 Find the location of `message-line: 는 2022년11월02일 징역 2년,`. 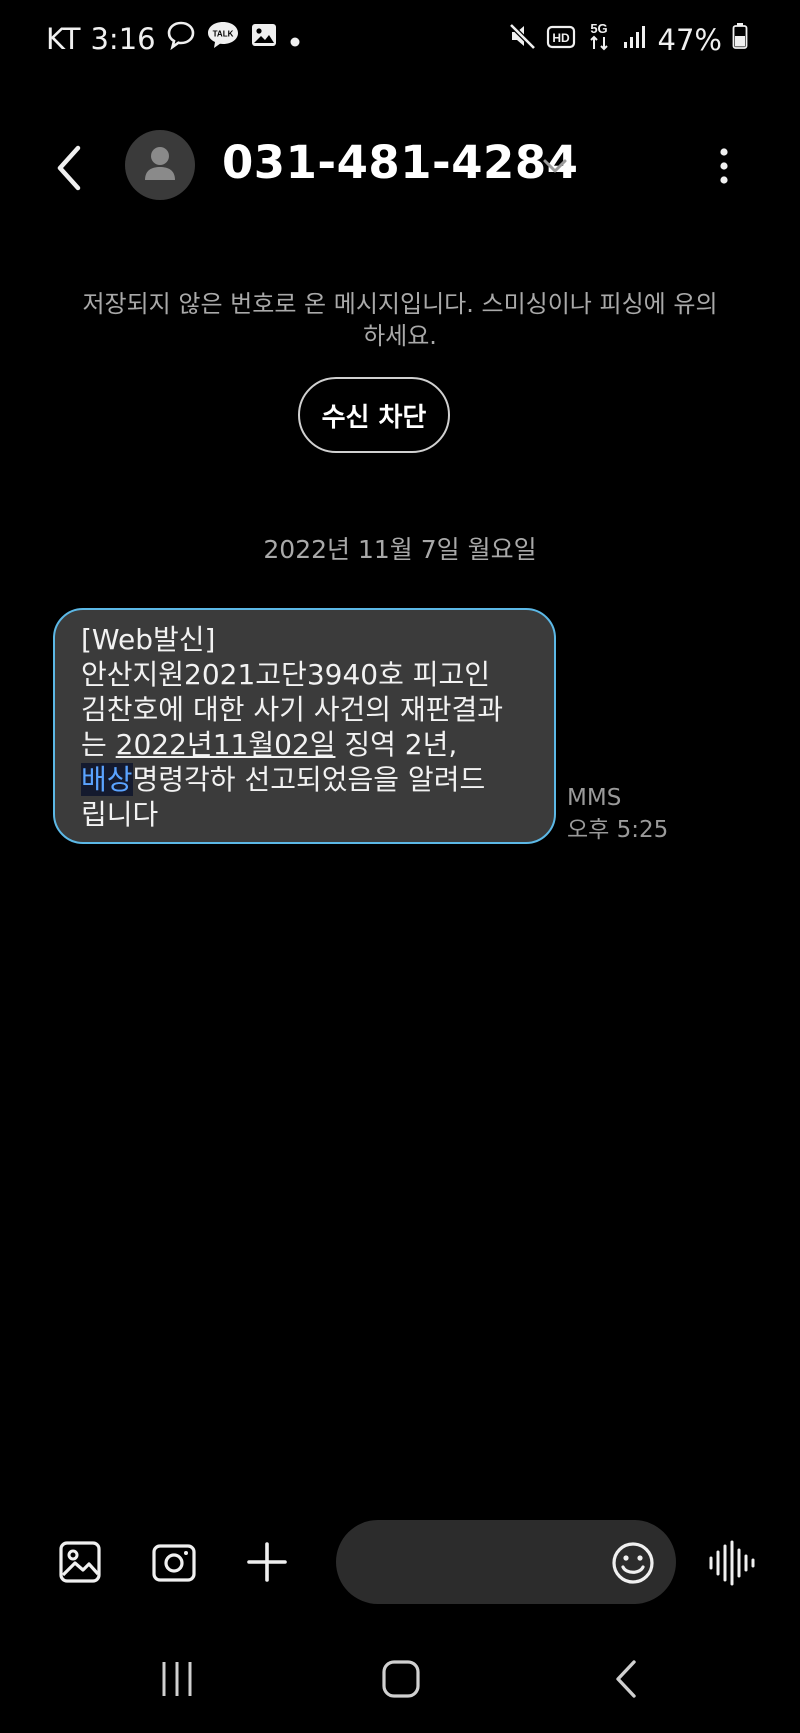

message-line: 는 2022년11월02일 징역 2년, is located at coordinates (304, 744).